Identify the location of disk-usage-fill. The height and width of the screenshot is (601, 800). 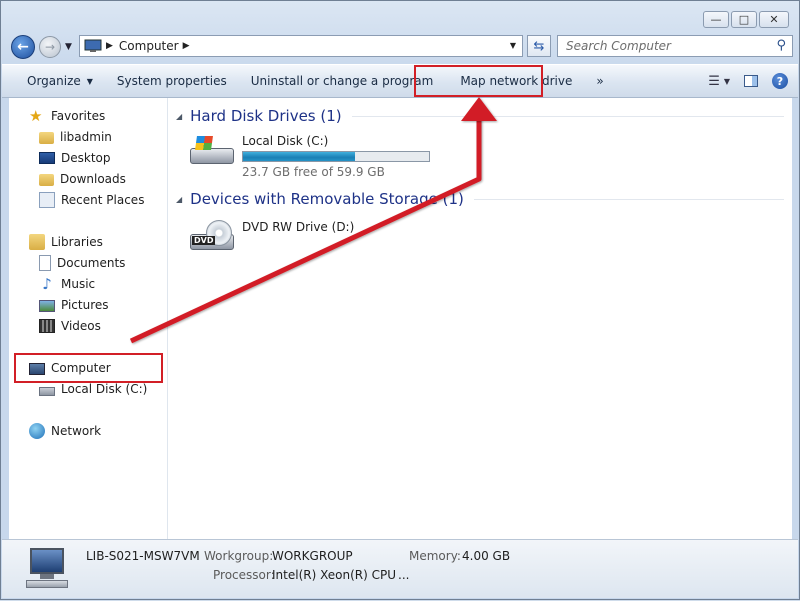
(299, 156).